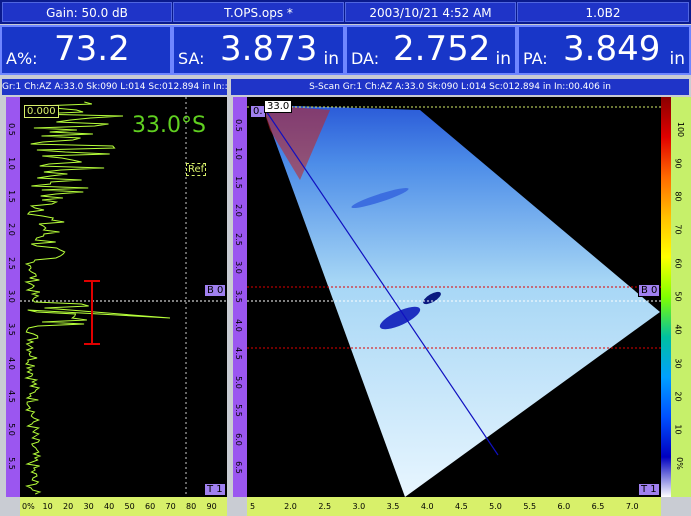  I want to click on ascan-t-tag: T 1, so click(215, 489).